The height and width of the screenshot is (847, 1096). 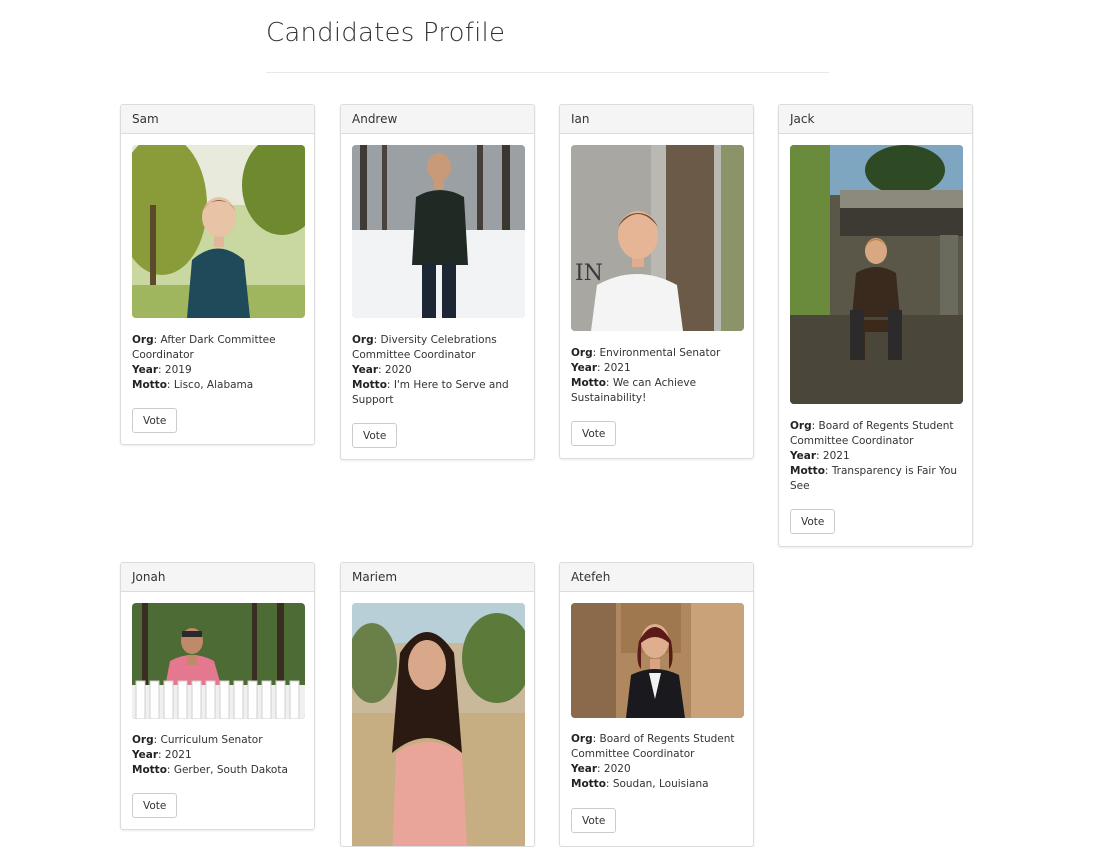 What do you see at coordinates (875, 119) in the screenshot?
I see `candidate-name: Jack` at bounding box center [875, 119].